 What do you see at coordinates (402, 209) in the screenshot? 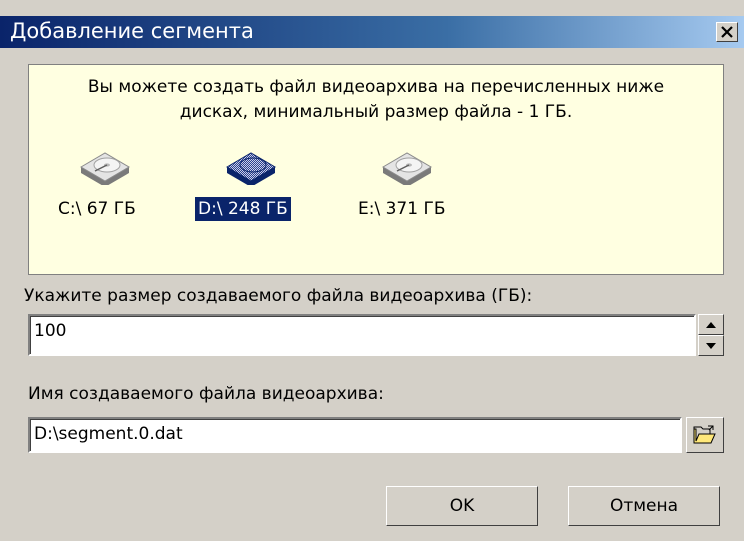
I see `disk-label-e: E:\ 371 ГБ` at bounding box center [402, 209].